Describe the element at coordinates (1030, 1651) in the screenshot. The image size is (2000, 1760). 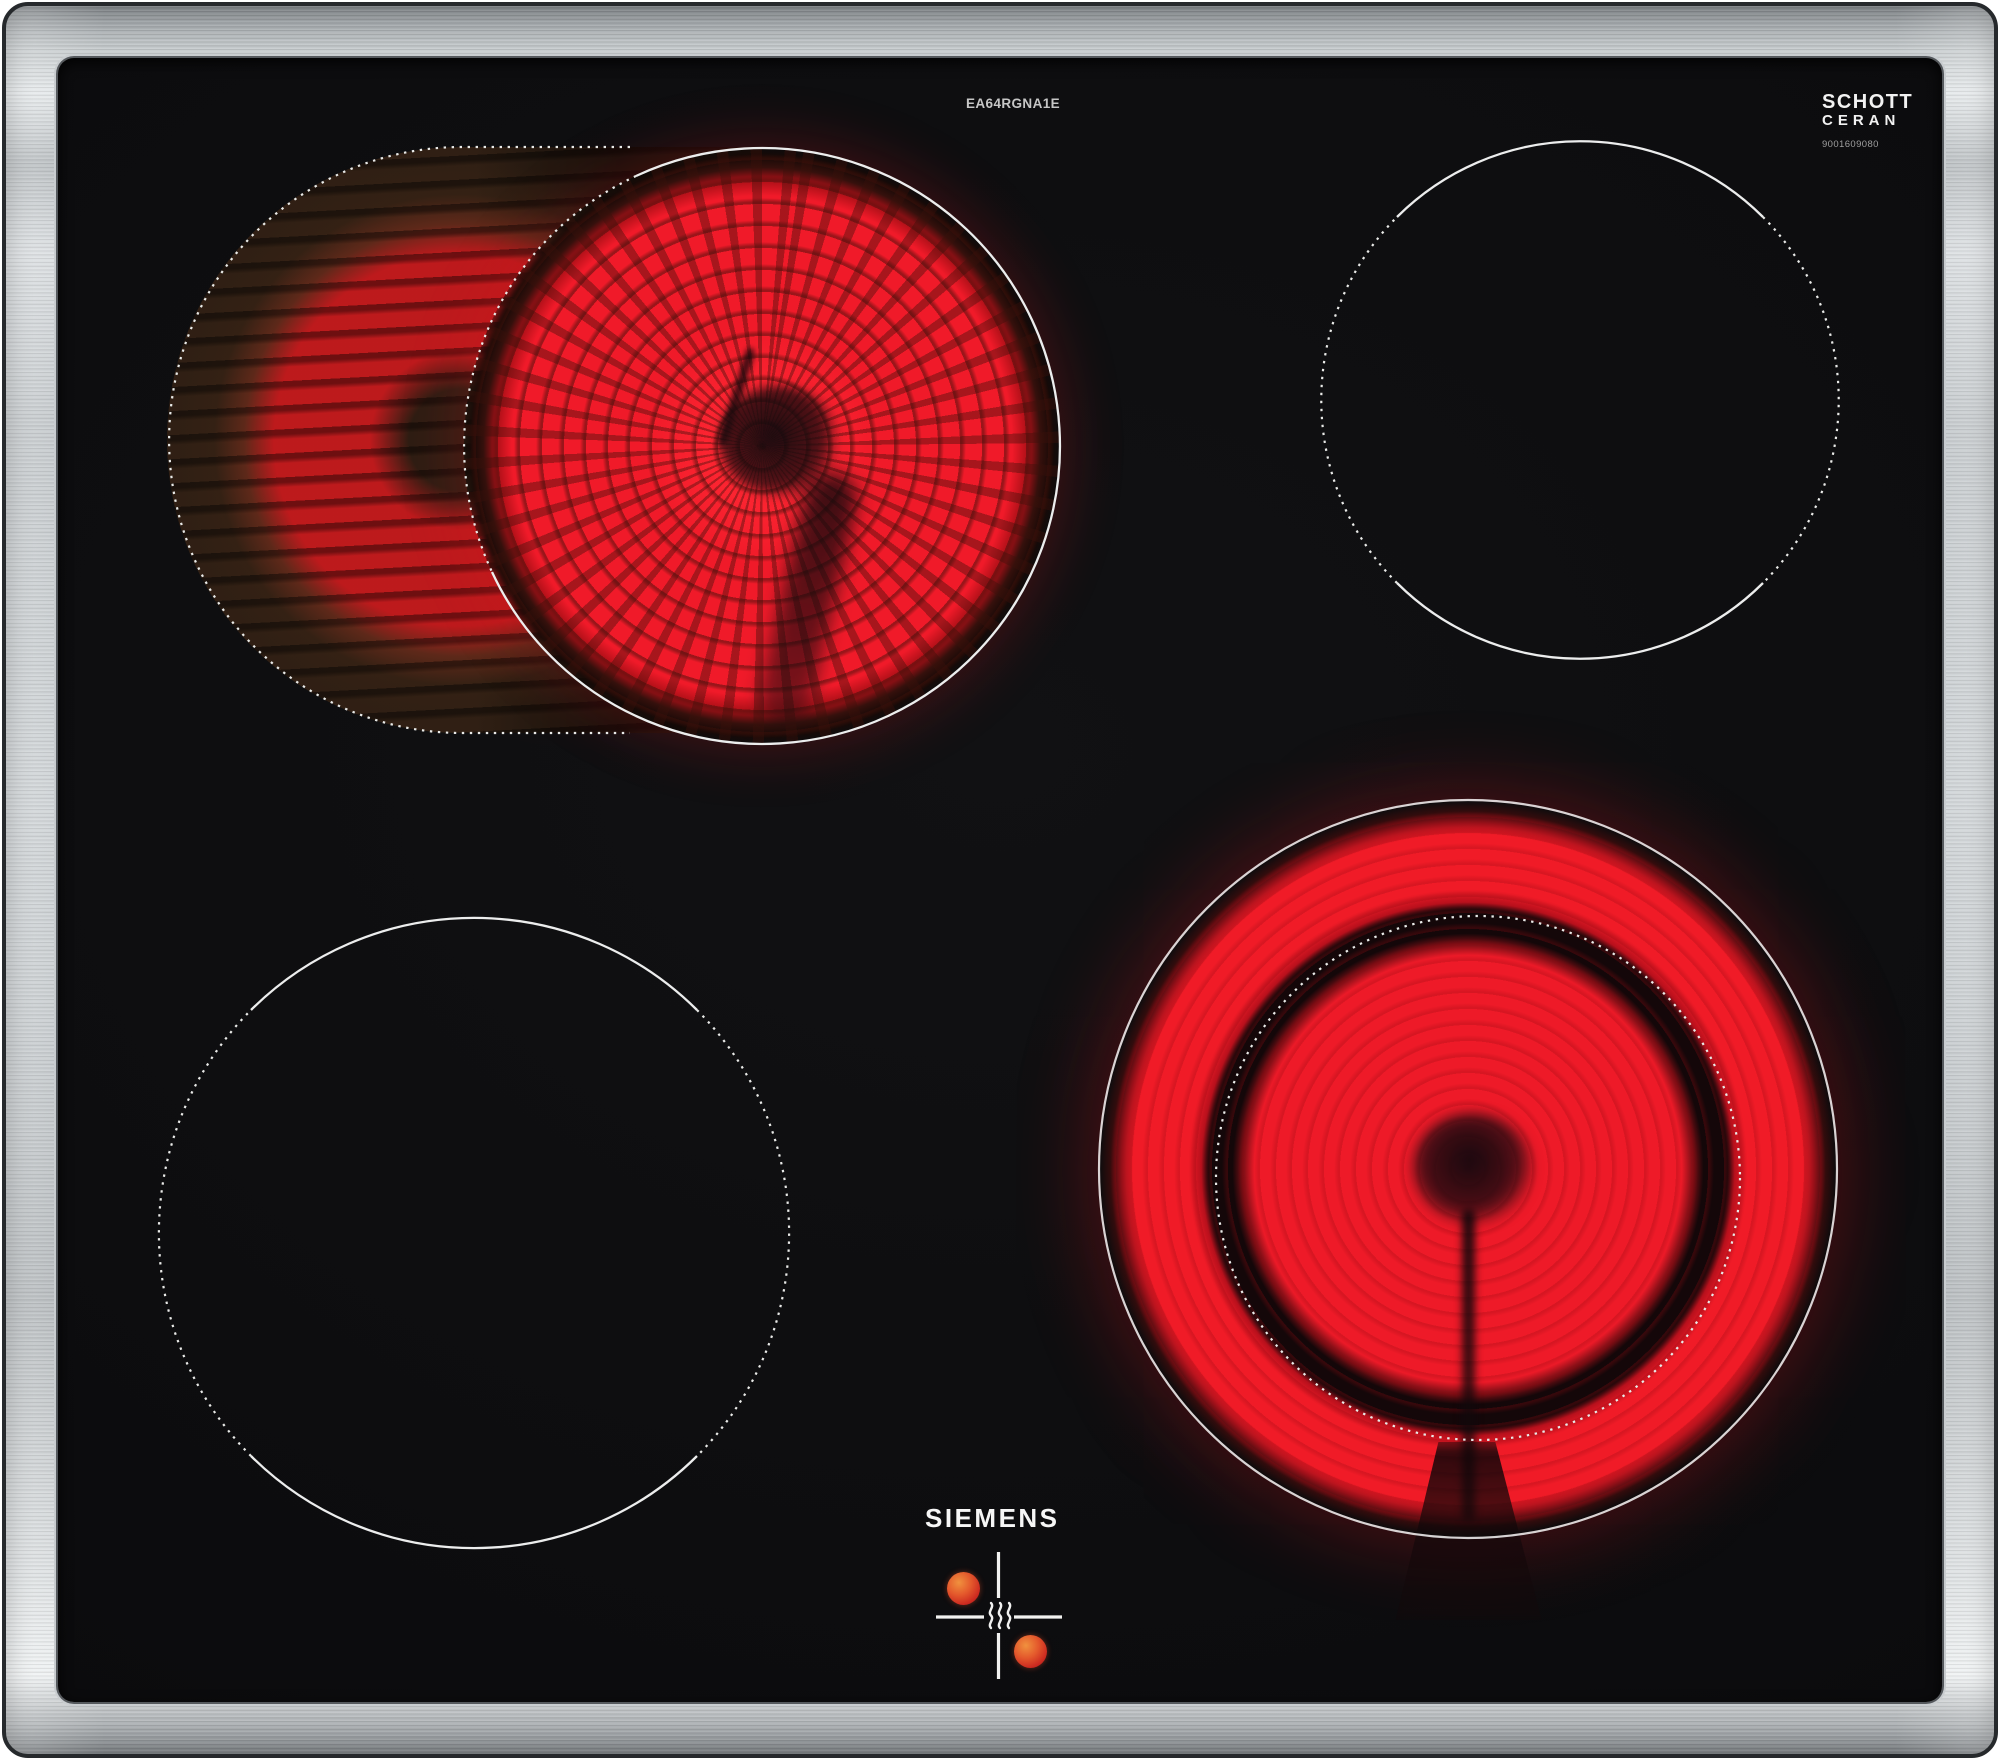
I see `residual-heat-dot-front-right` at that location.